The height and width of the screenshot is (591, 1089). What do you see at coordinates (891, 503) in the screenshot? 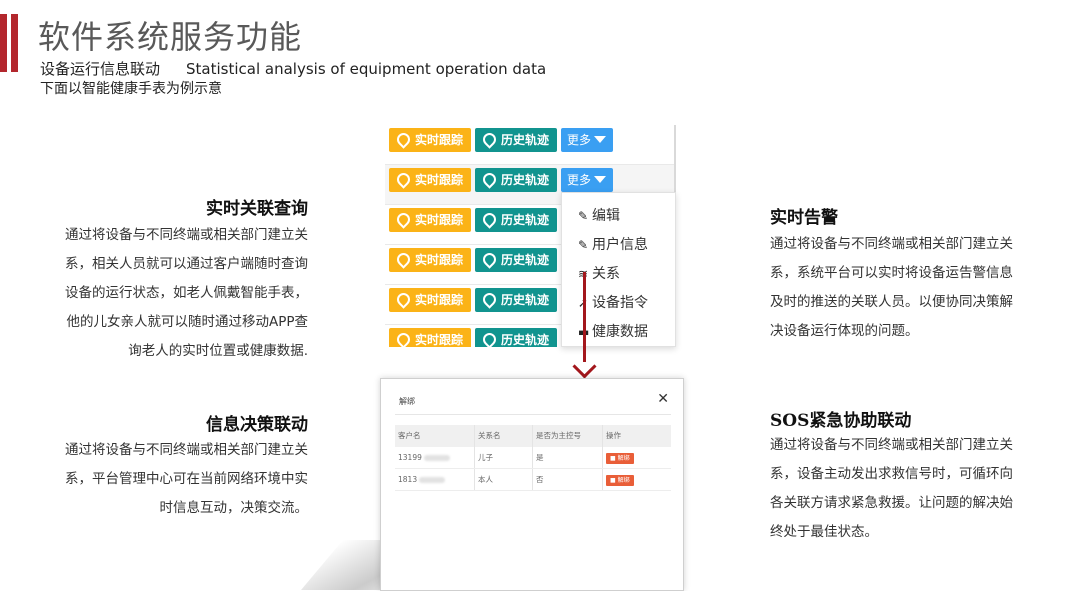
I see `text-line: 各关联方请求紧急救援。让问题的解决始` at bounding box center [891, 503].